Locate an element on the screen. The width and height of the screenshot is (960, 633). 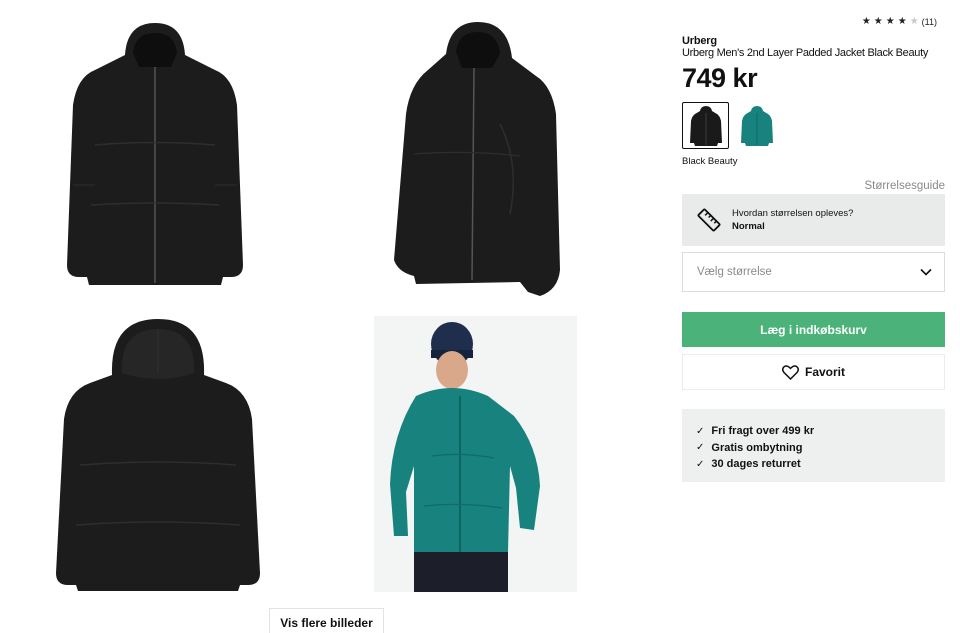
product-image-front is located at coordinates (155, 155).